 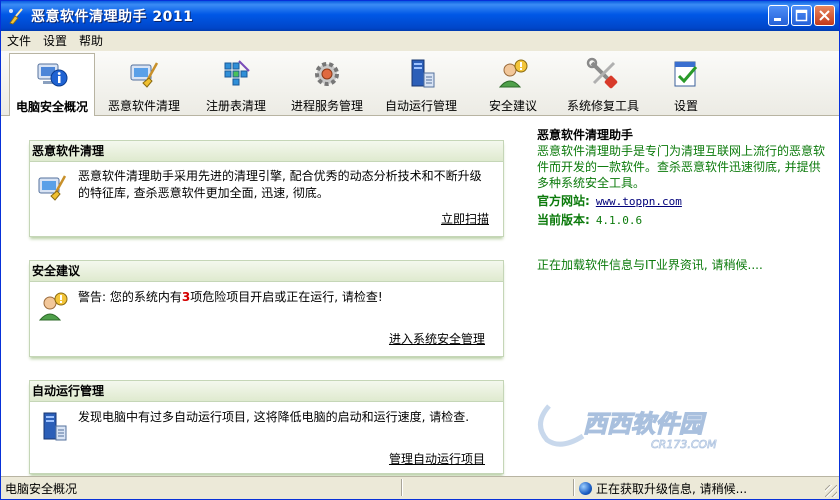 What do you see at coordinates (55, 41) in the screenshot?
I see `menu-settings: 设置` at bounding box center [55, 41].